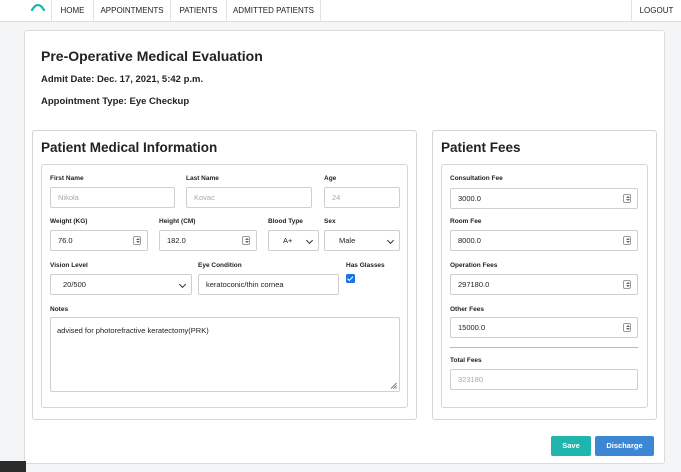 The image size is (681, 472). I want to click on room-spinner-icon, so click(627, 240).